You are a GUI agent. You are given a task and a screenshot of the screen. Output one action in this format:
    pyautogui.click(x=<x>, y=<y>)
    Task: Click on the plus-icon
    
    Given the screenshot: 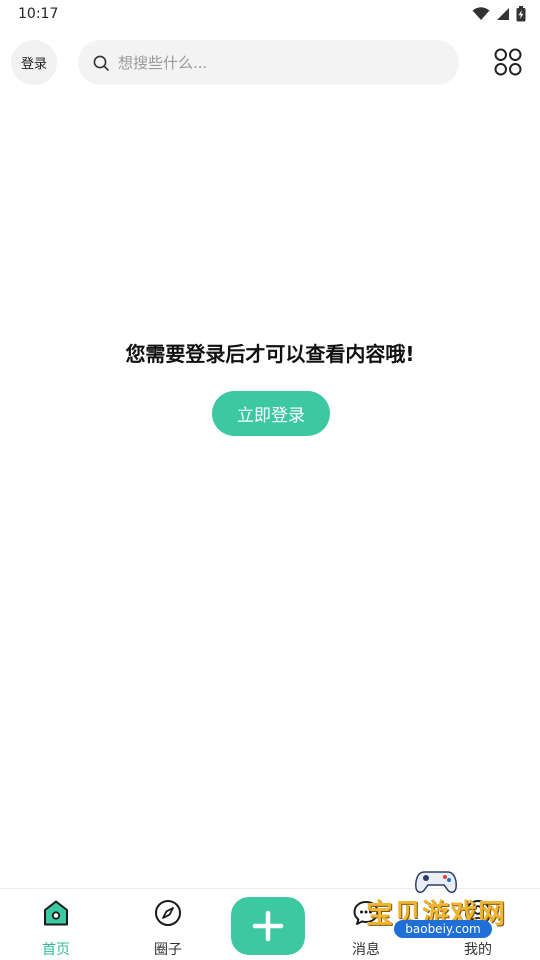 What is the action you would take?
    pyautogui.click(x=268, y=926)
    